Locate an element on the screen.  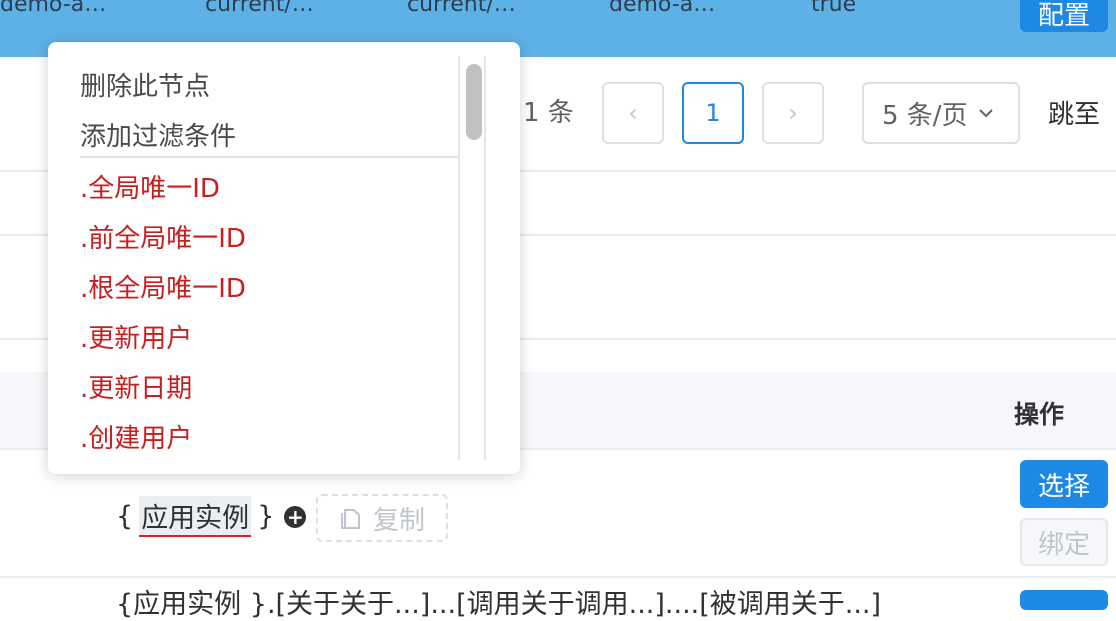
next-page-button: › is located at coordinates (793, 113).